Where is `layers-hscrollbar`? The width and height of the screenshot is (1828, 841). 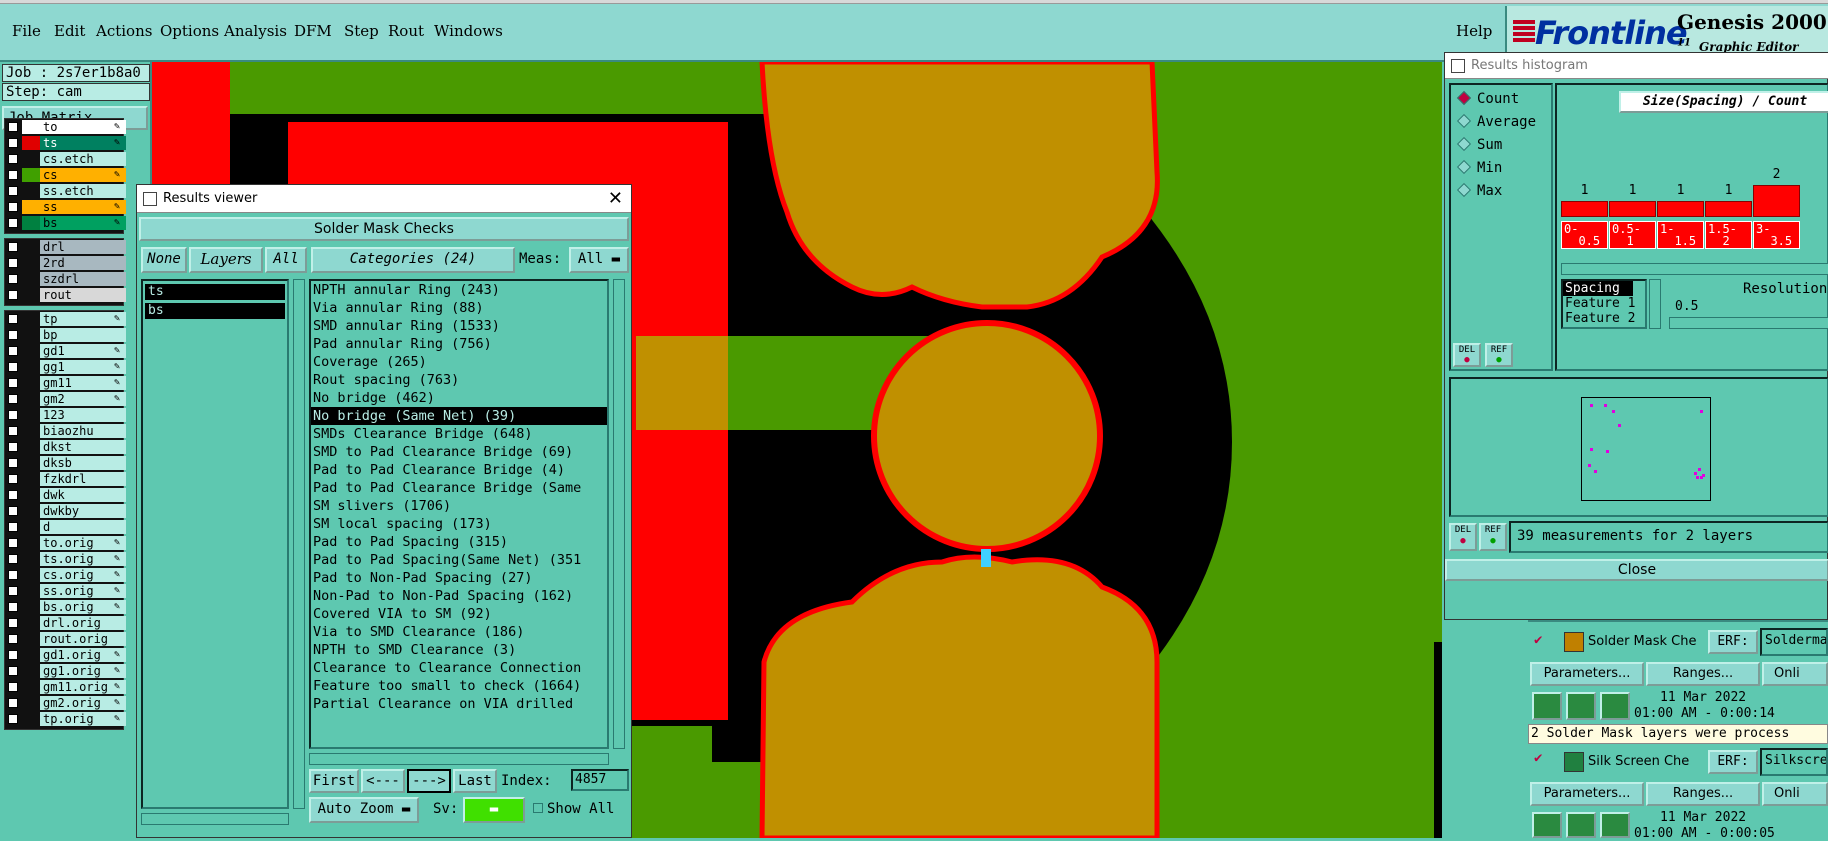 layers-hscrollbar is located at coordinates (215, 819).